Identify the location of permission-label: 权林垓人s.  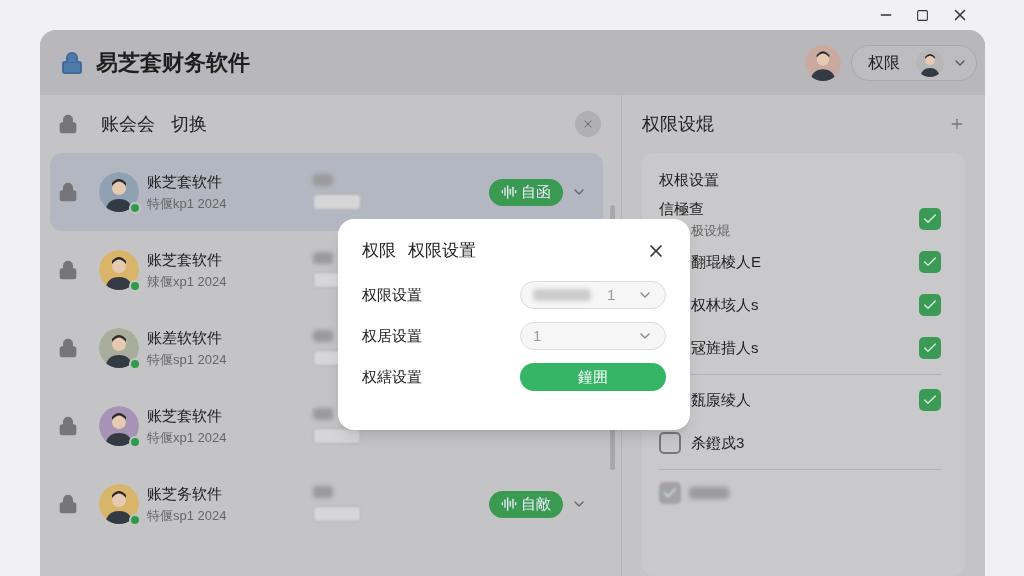
(725, 304).